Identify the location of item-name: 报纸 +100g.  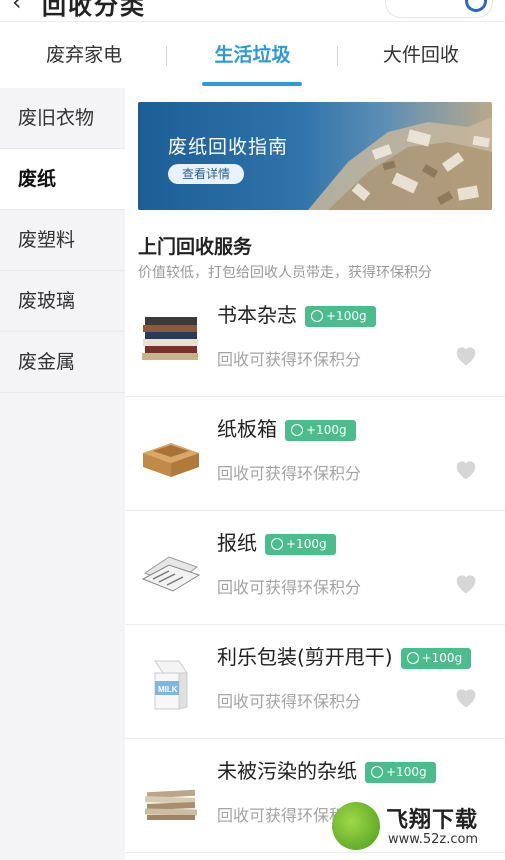
(276, 541).